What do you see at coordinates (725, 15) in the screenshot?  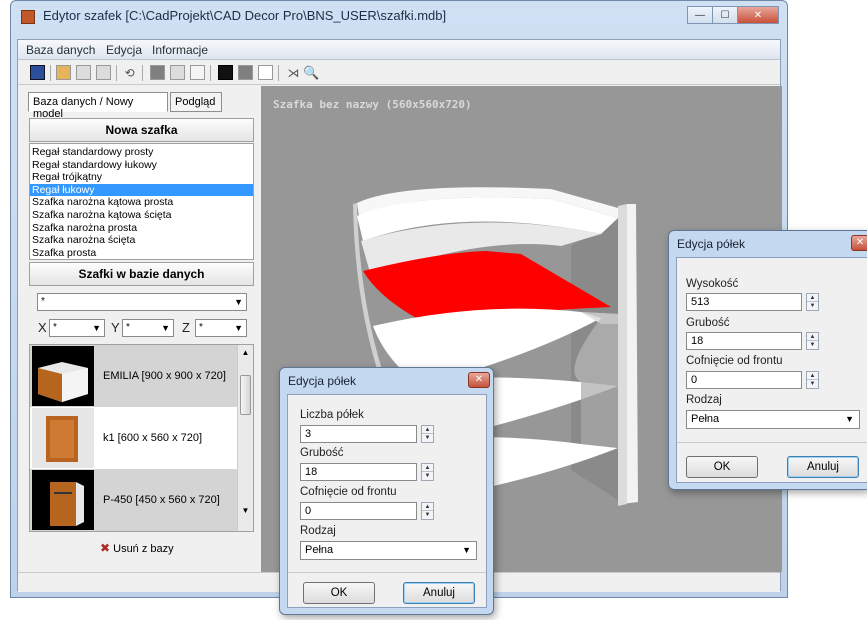 I see `maximize-button: ☐` at bounding box center [725, 15].